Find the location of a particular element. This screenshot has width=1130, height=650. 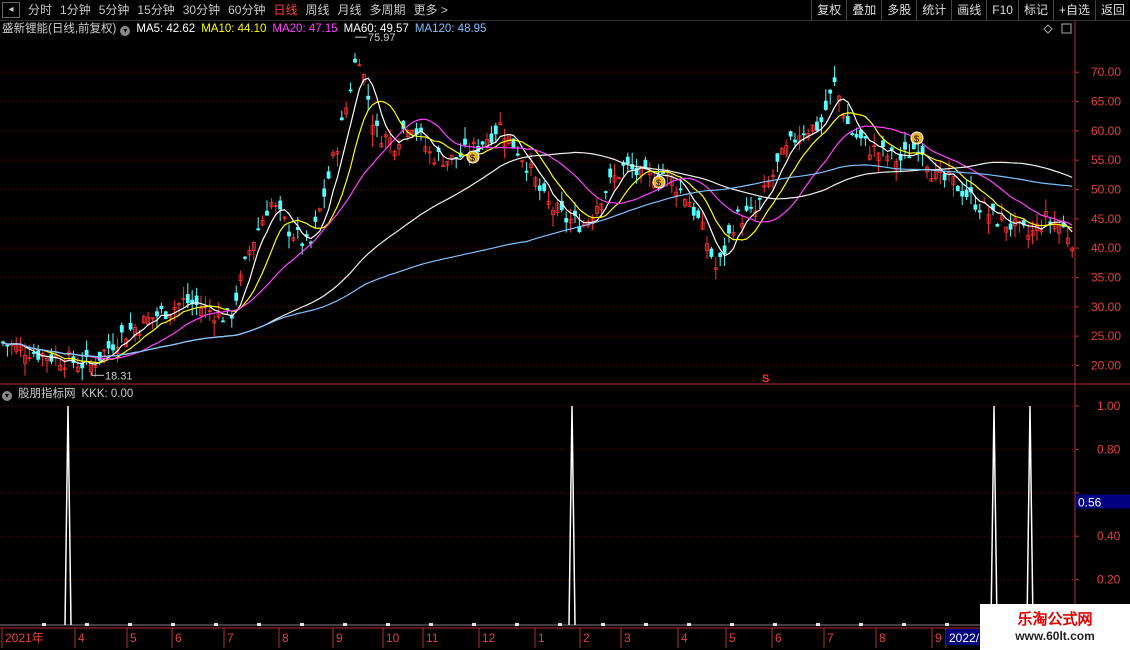

price-tick-label: 40.00 is located at coordinates (1106, 248).